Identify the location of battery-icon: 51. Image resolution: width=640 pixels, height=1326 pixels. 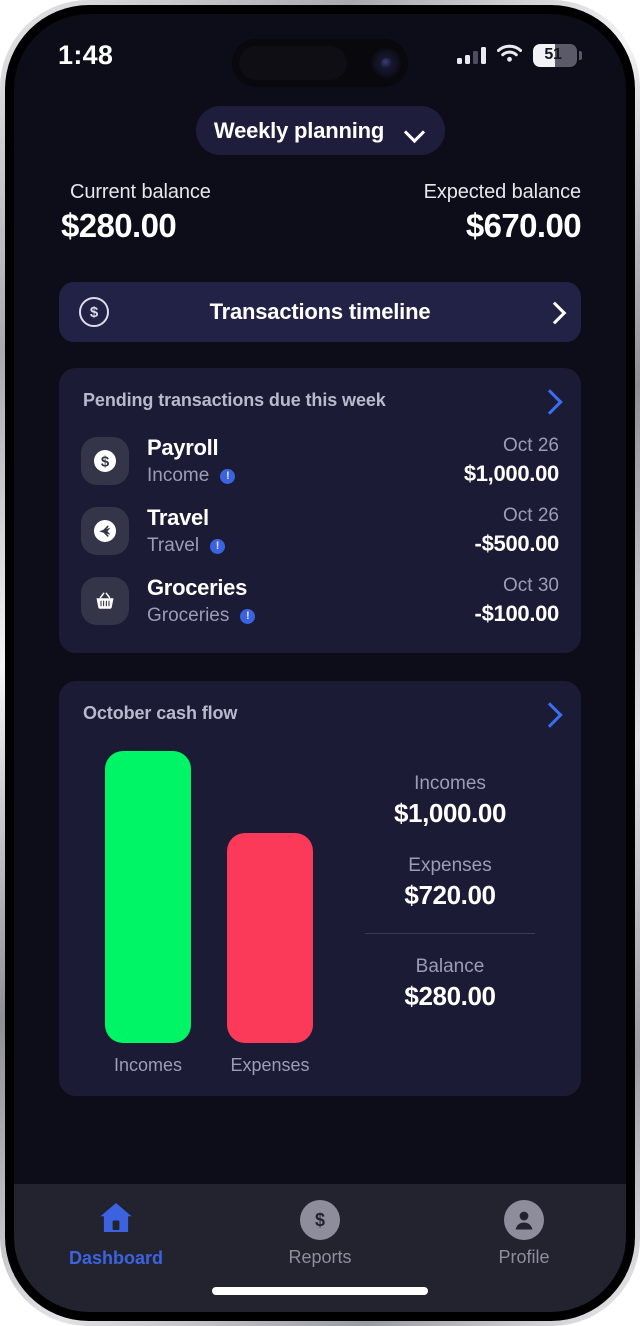
(557, 55).